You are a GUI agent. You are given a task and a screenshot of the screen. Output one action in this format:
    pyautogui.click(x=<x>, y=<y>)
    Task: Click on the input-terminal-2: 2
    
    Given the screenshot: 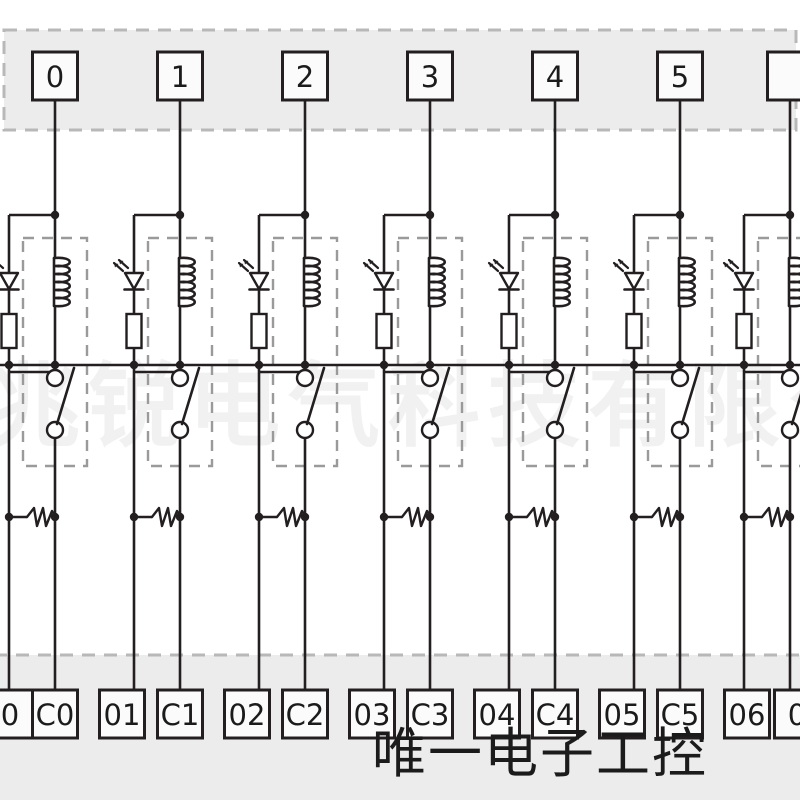 What is the action you would take?
    pyautogui.click(x=305, y=76)
    